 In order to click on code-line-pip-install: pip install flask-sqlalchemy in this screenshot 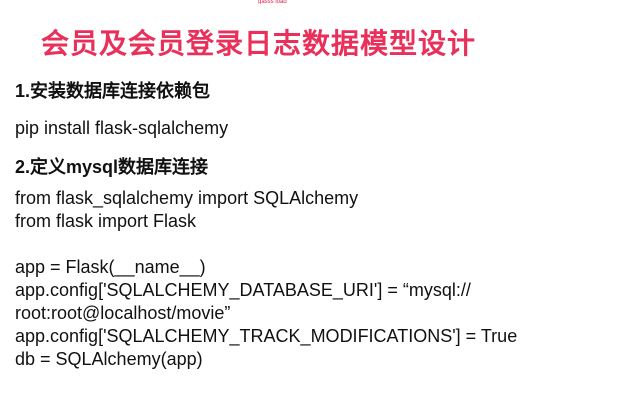, I will do `click(122, 128)`.